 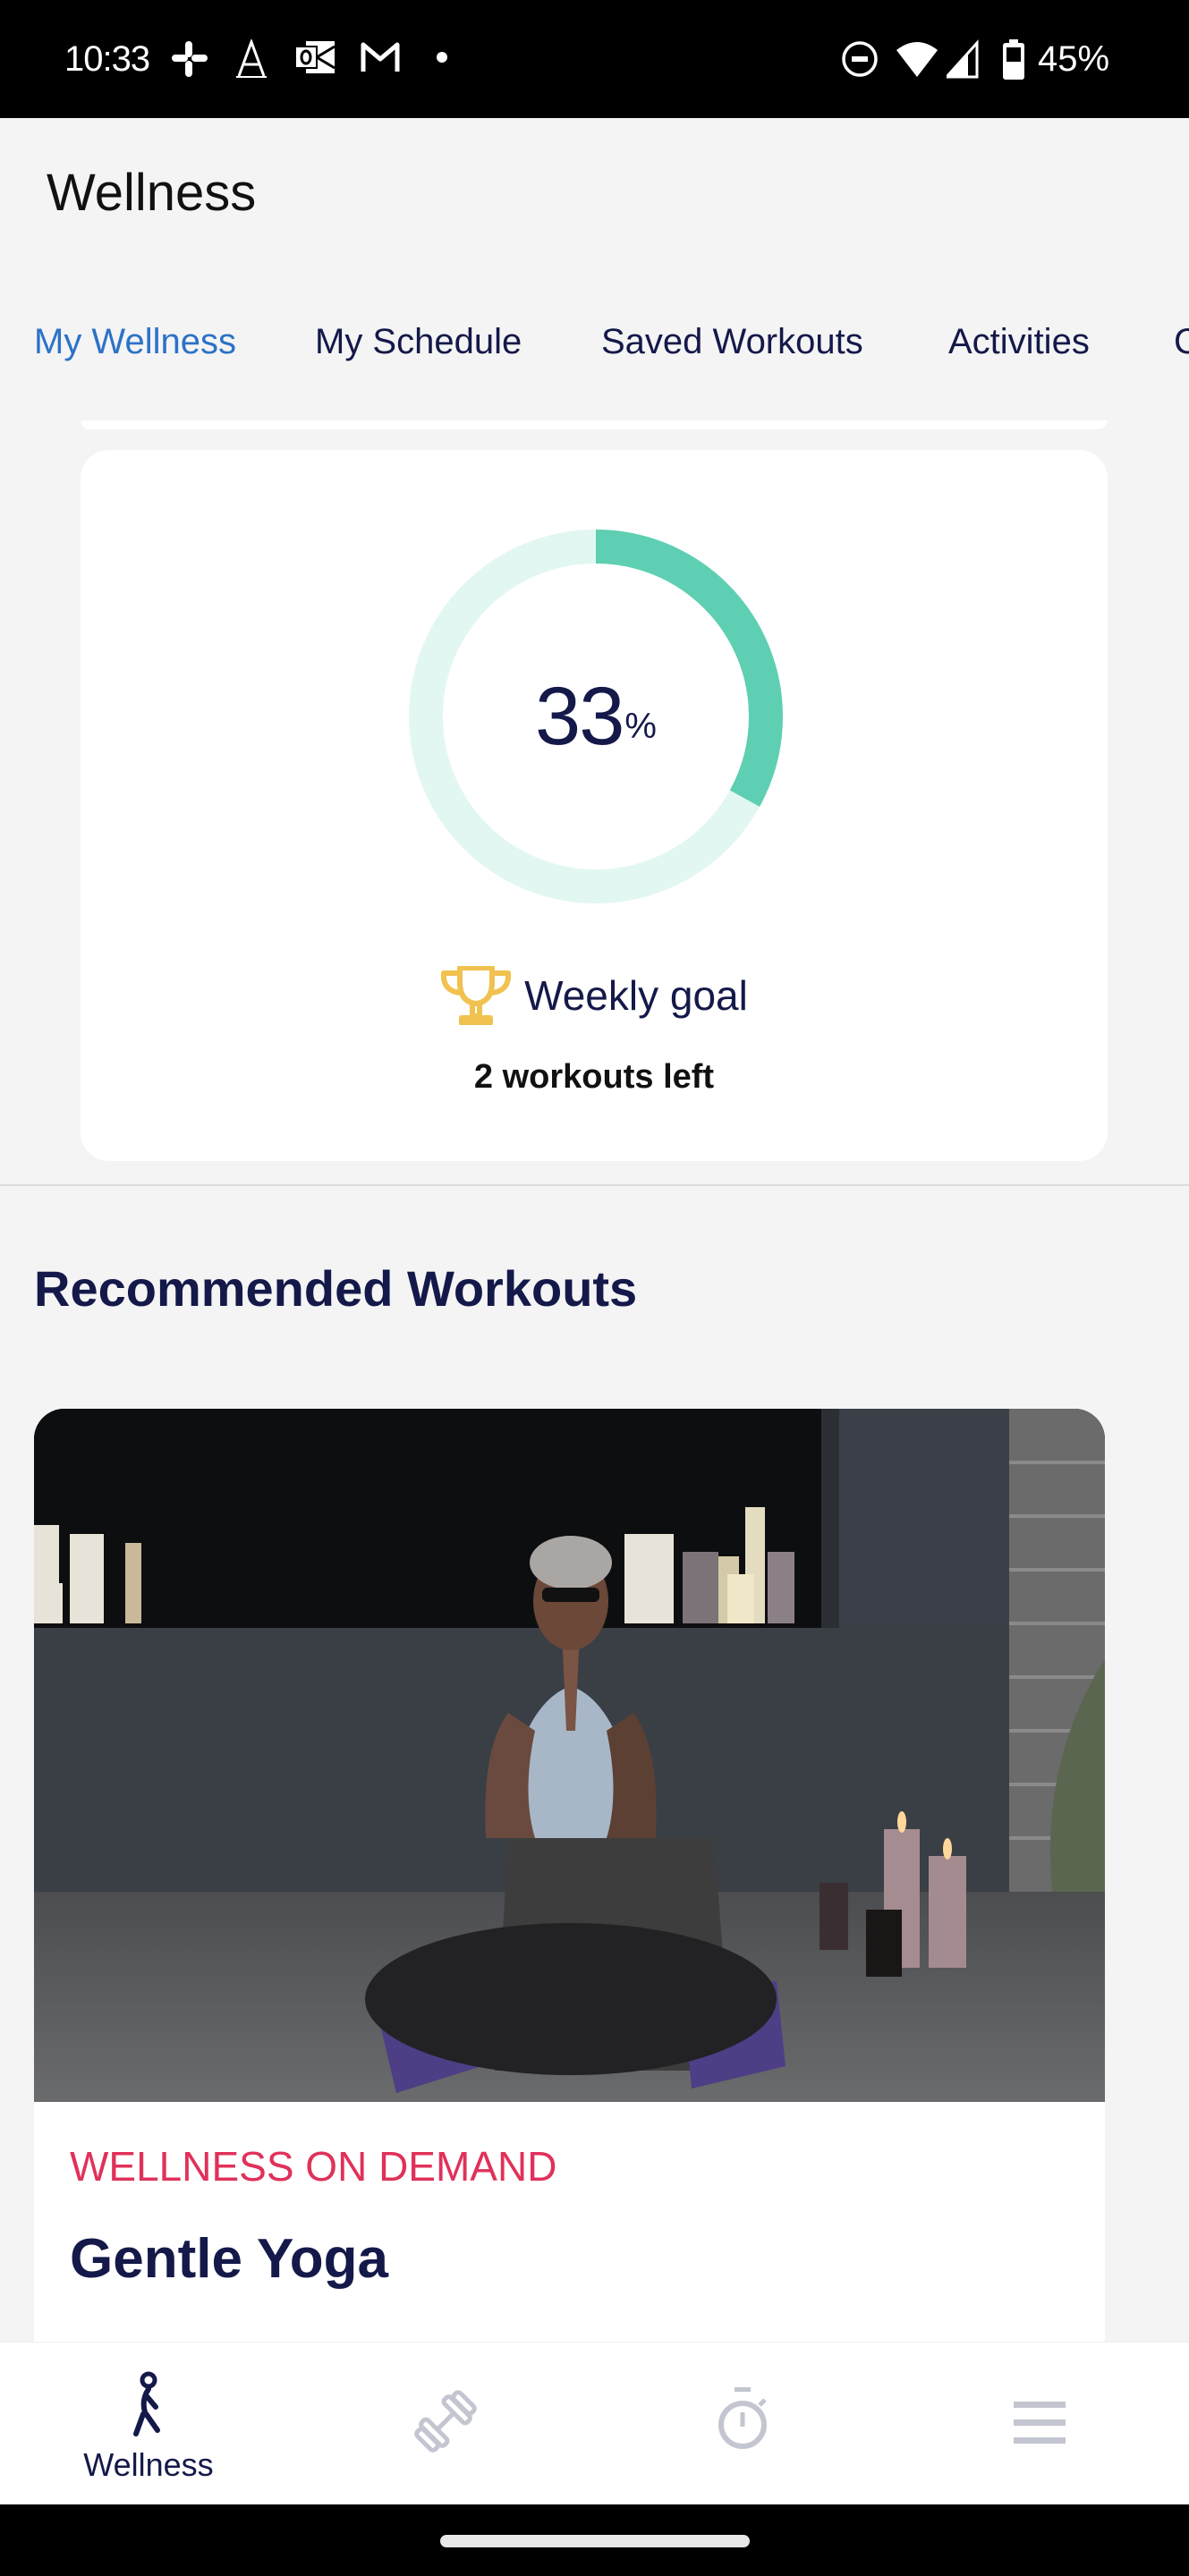 What do you see at coordinates (742, 2418) in the screenshot?
I see `stopwatch-icon` at bounding box center [742, 2418].